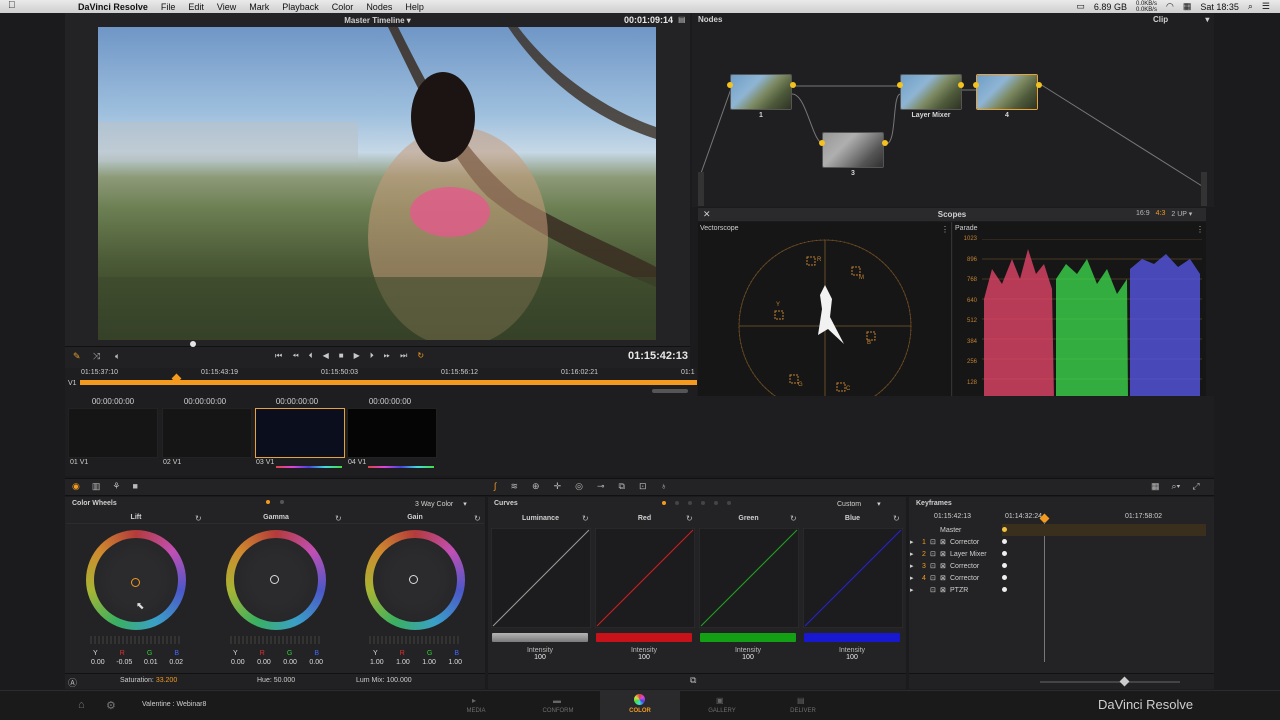 This screenshot has width=1280, height=720. Describe the element at coordinates (168, 7) in the screenshot. I see `menu-file: File` at that location.